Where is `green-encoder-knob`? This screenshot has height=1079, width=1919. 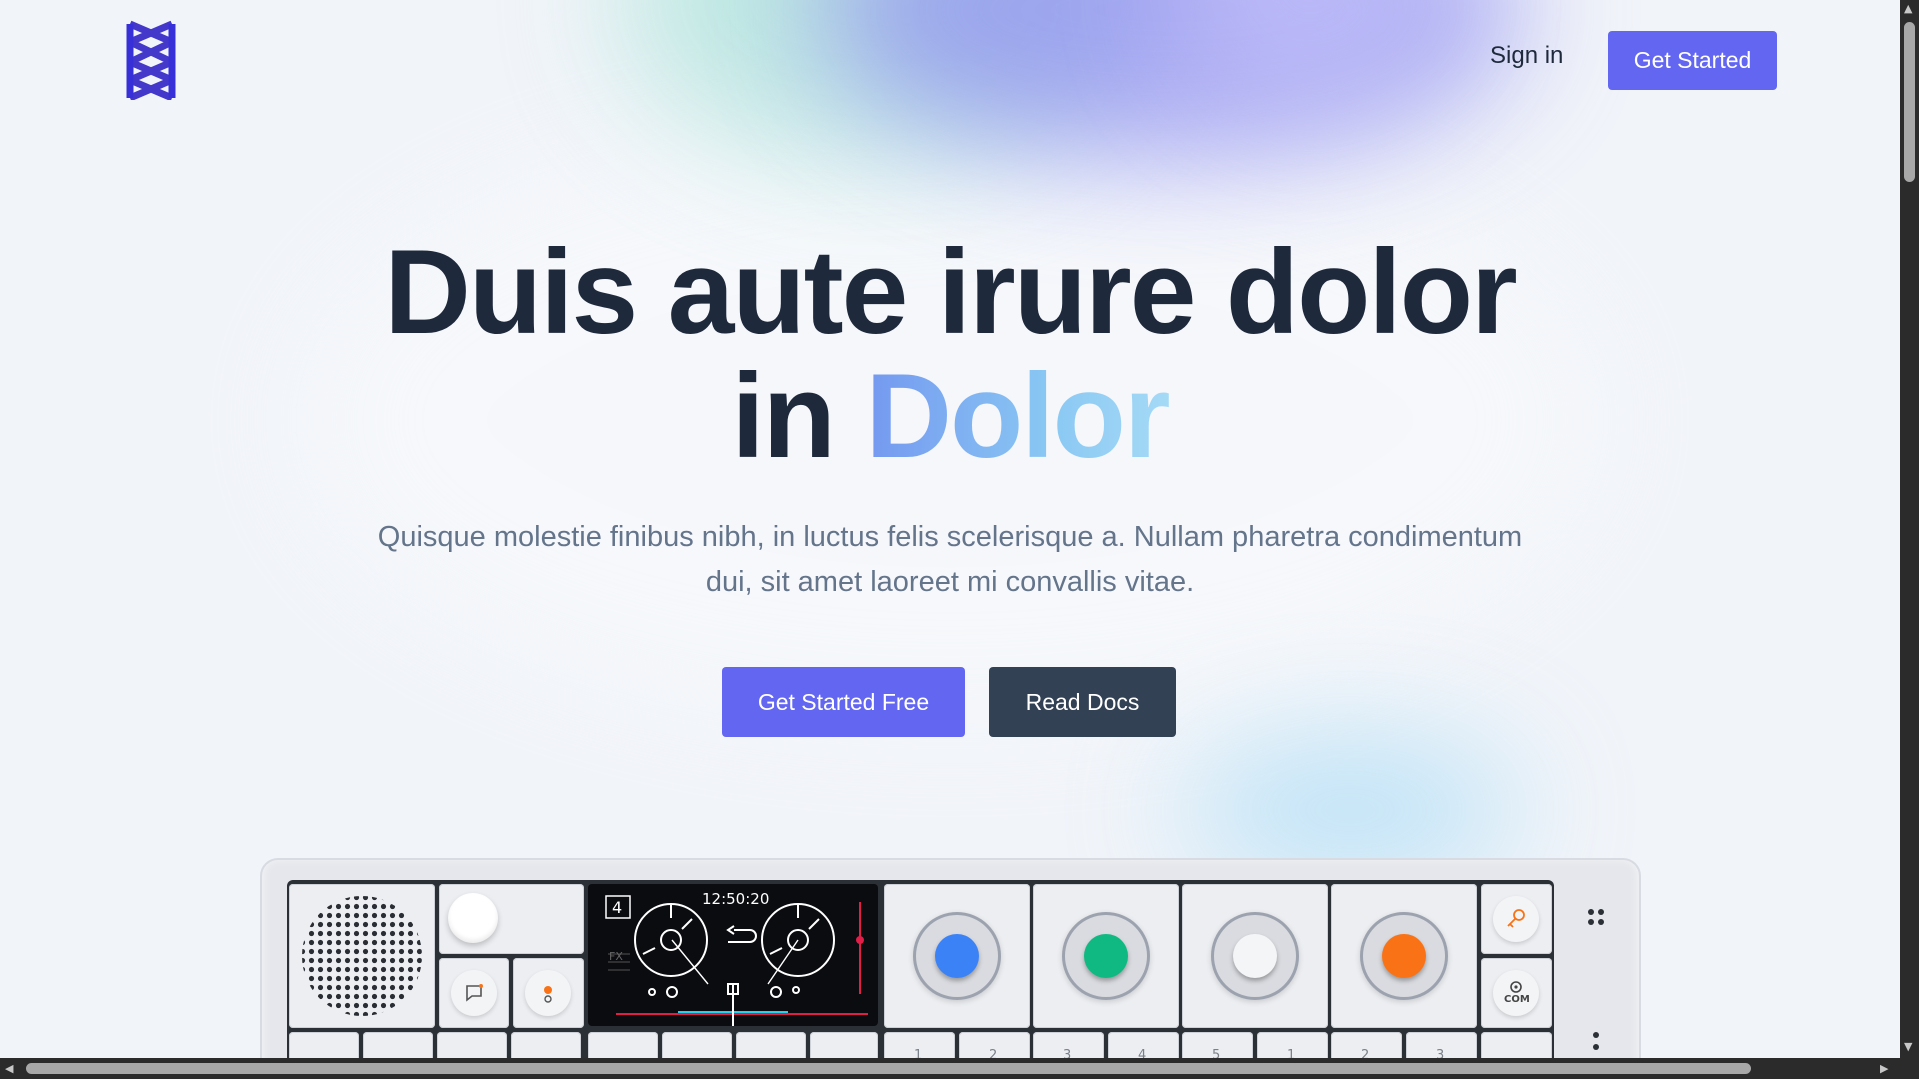
green-encoder-knob is located at coordinates (1106, 956).